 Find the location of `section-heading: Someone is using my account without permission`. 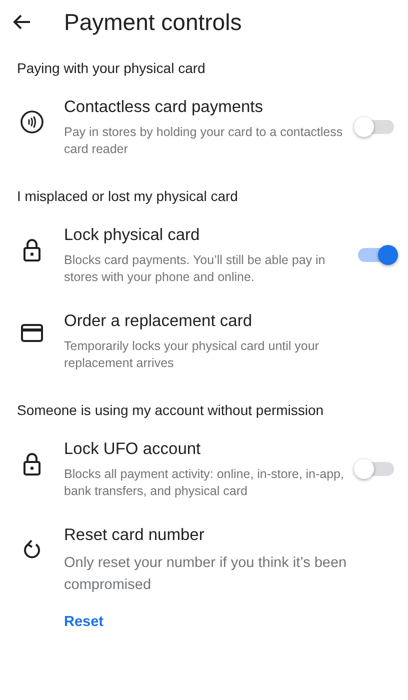

section-heading: Someone is using my account without permission is located at coordinates (170, 410).